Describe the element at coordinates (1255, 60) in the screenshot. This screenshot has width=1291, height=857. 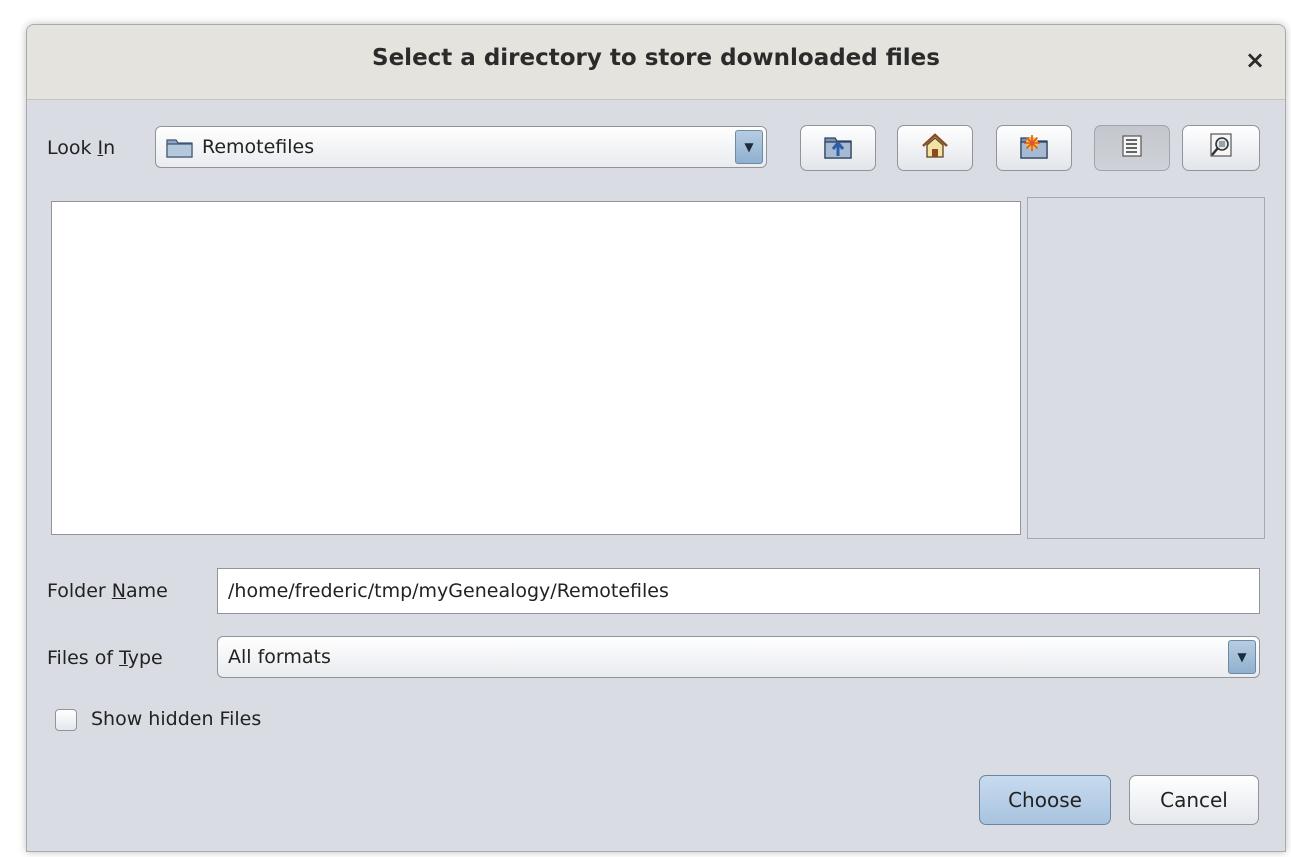
I see `close-icon: ×` at that location.